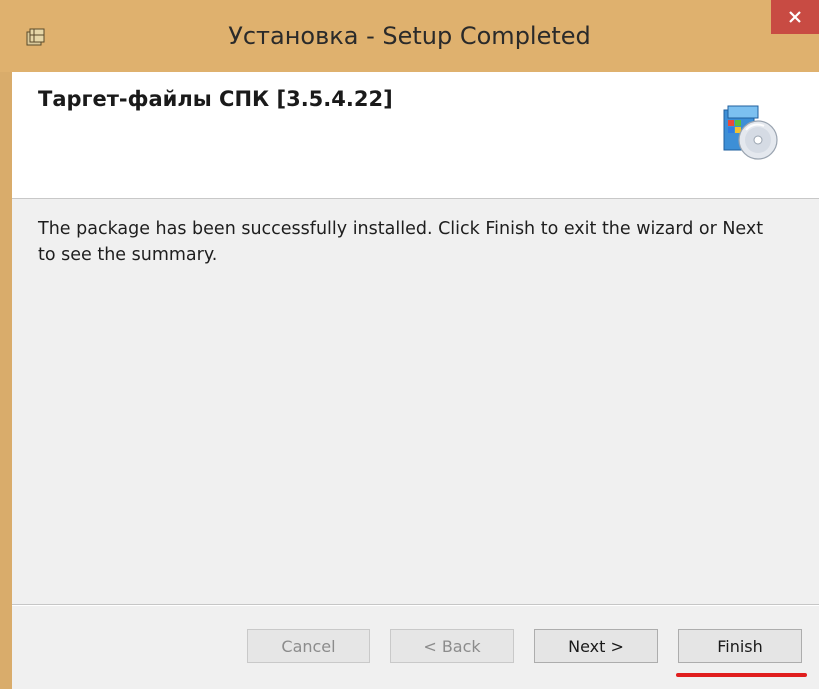 The image size is (819, 689). I want to click on product-title: Таргет-файлы СПК [3.5.4.22], so click(215, 99).